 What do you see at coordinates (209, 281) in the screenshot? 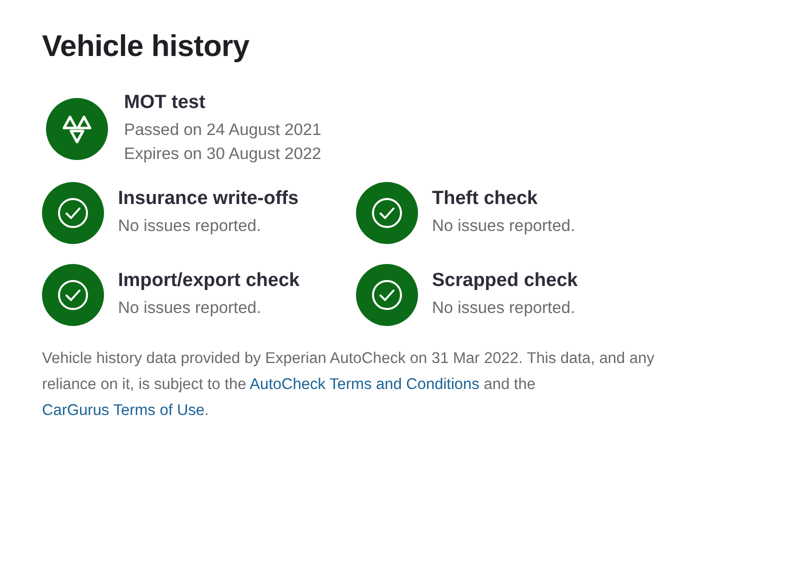
I see `check-title: Import/export check` at bounding box center [209, 281].